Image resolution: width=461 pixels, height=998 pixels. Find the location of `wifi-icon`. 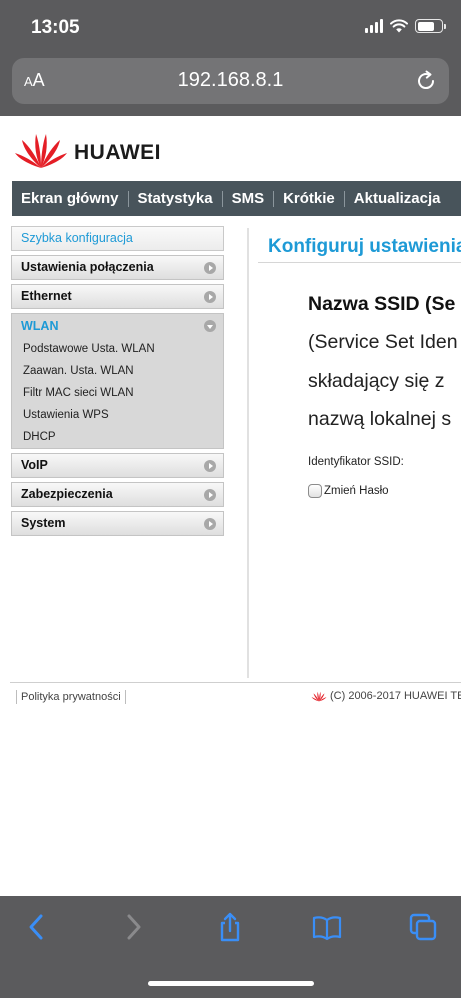

wifi-icon is located at coordinates (399, 26).